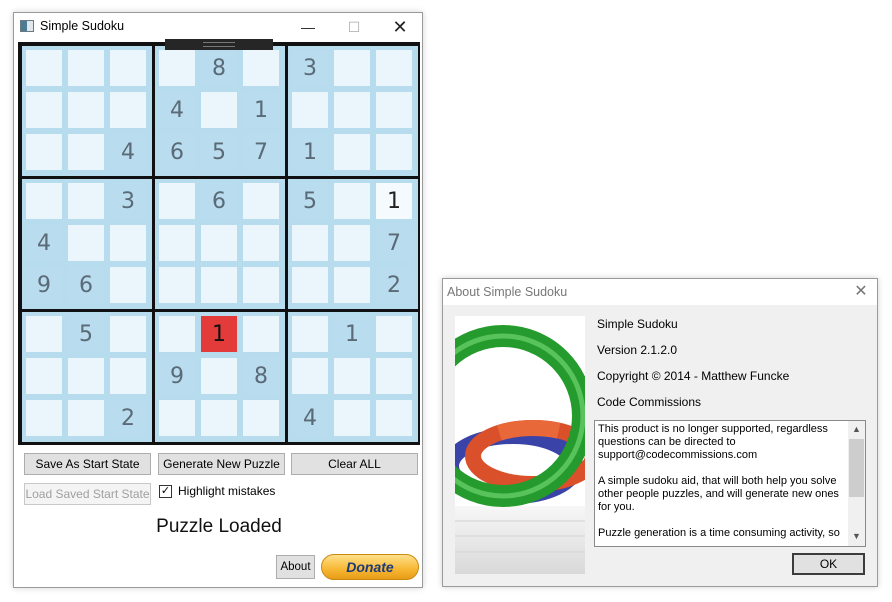  I want to click on save-start-state-button: Save As Start State, so click(87, 464).